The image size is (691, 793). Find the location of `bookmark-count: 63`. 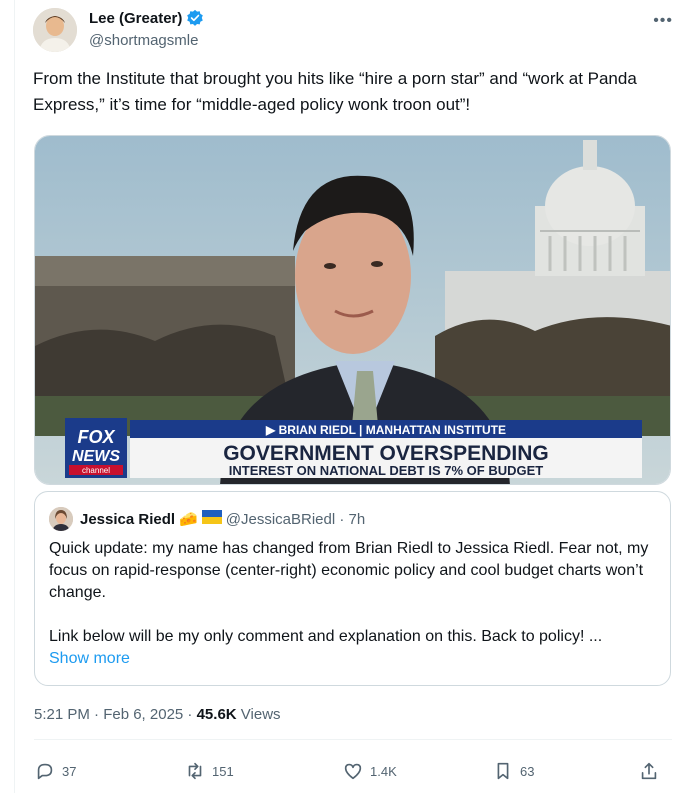

bookmark-count: 63 is located at coordinates (527, 771).